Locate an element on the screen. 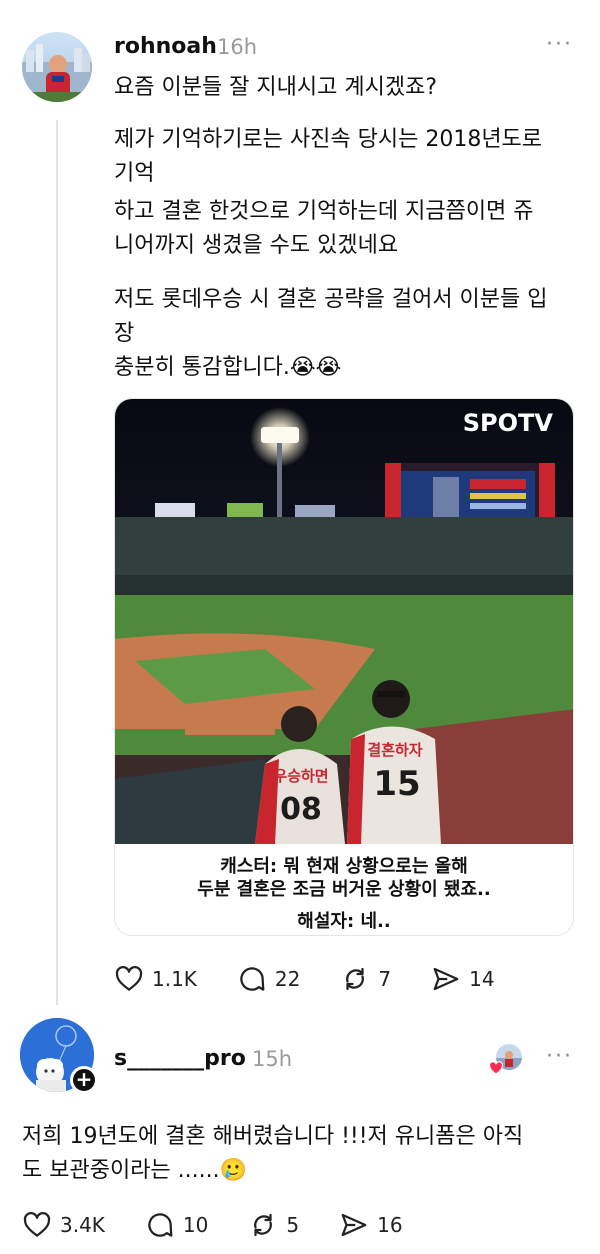  post-text-line: 저희 19년도에 결혼 해버렸습니다 !!!저 유니폼은 아직 is located at coordinates (273, 1136).